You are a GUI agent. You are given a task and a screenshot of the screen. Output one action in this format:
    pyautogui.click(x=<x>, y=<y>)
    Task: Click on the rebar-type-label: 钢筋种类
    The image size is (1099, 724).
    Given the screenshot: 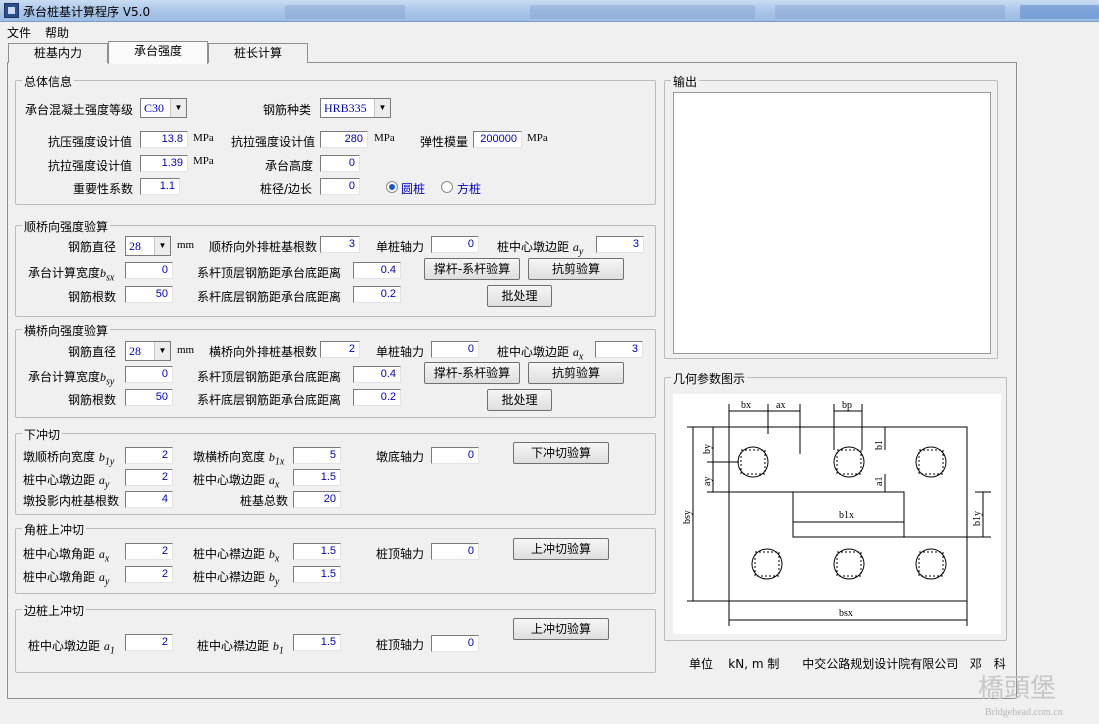 What is the action you would take?
    pyautogui.click(x=287, y=110)
    